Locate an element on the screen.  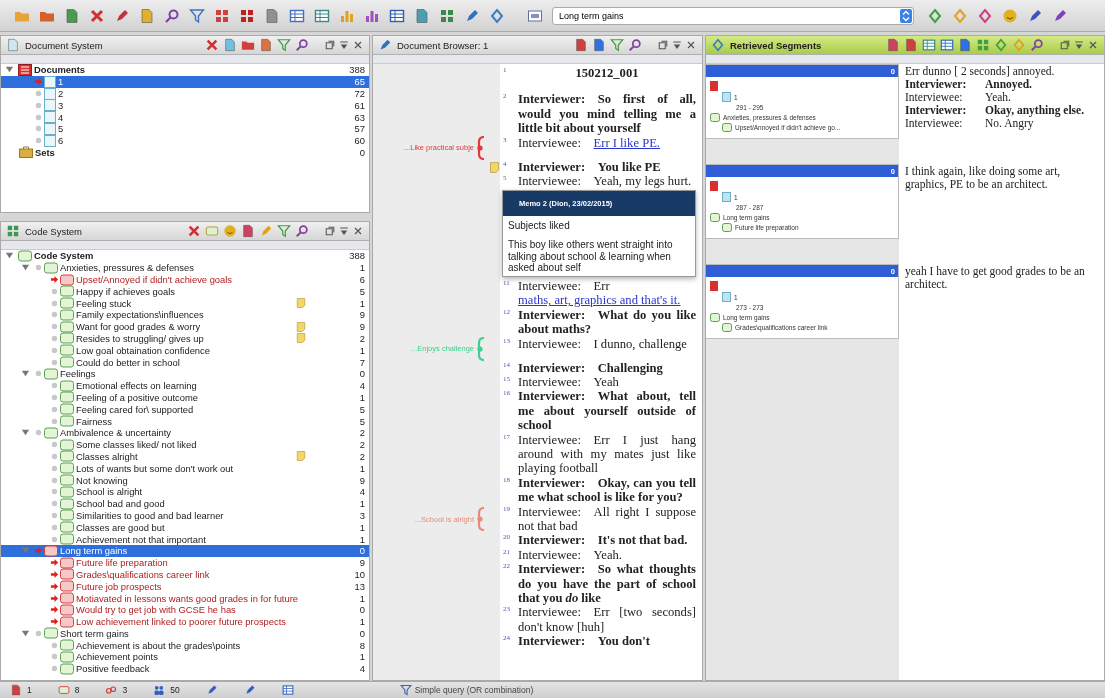
code-row: Upset/Annoyed if didn't achieve goals 6 is located at coordinates (185, 279).